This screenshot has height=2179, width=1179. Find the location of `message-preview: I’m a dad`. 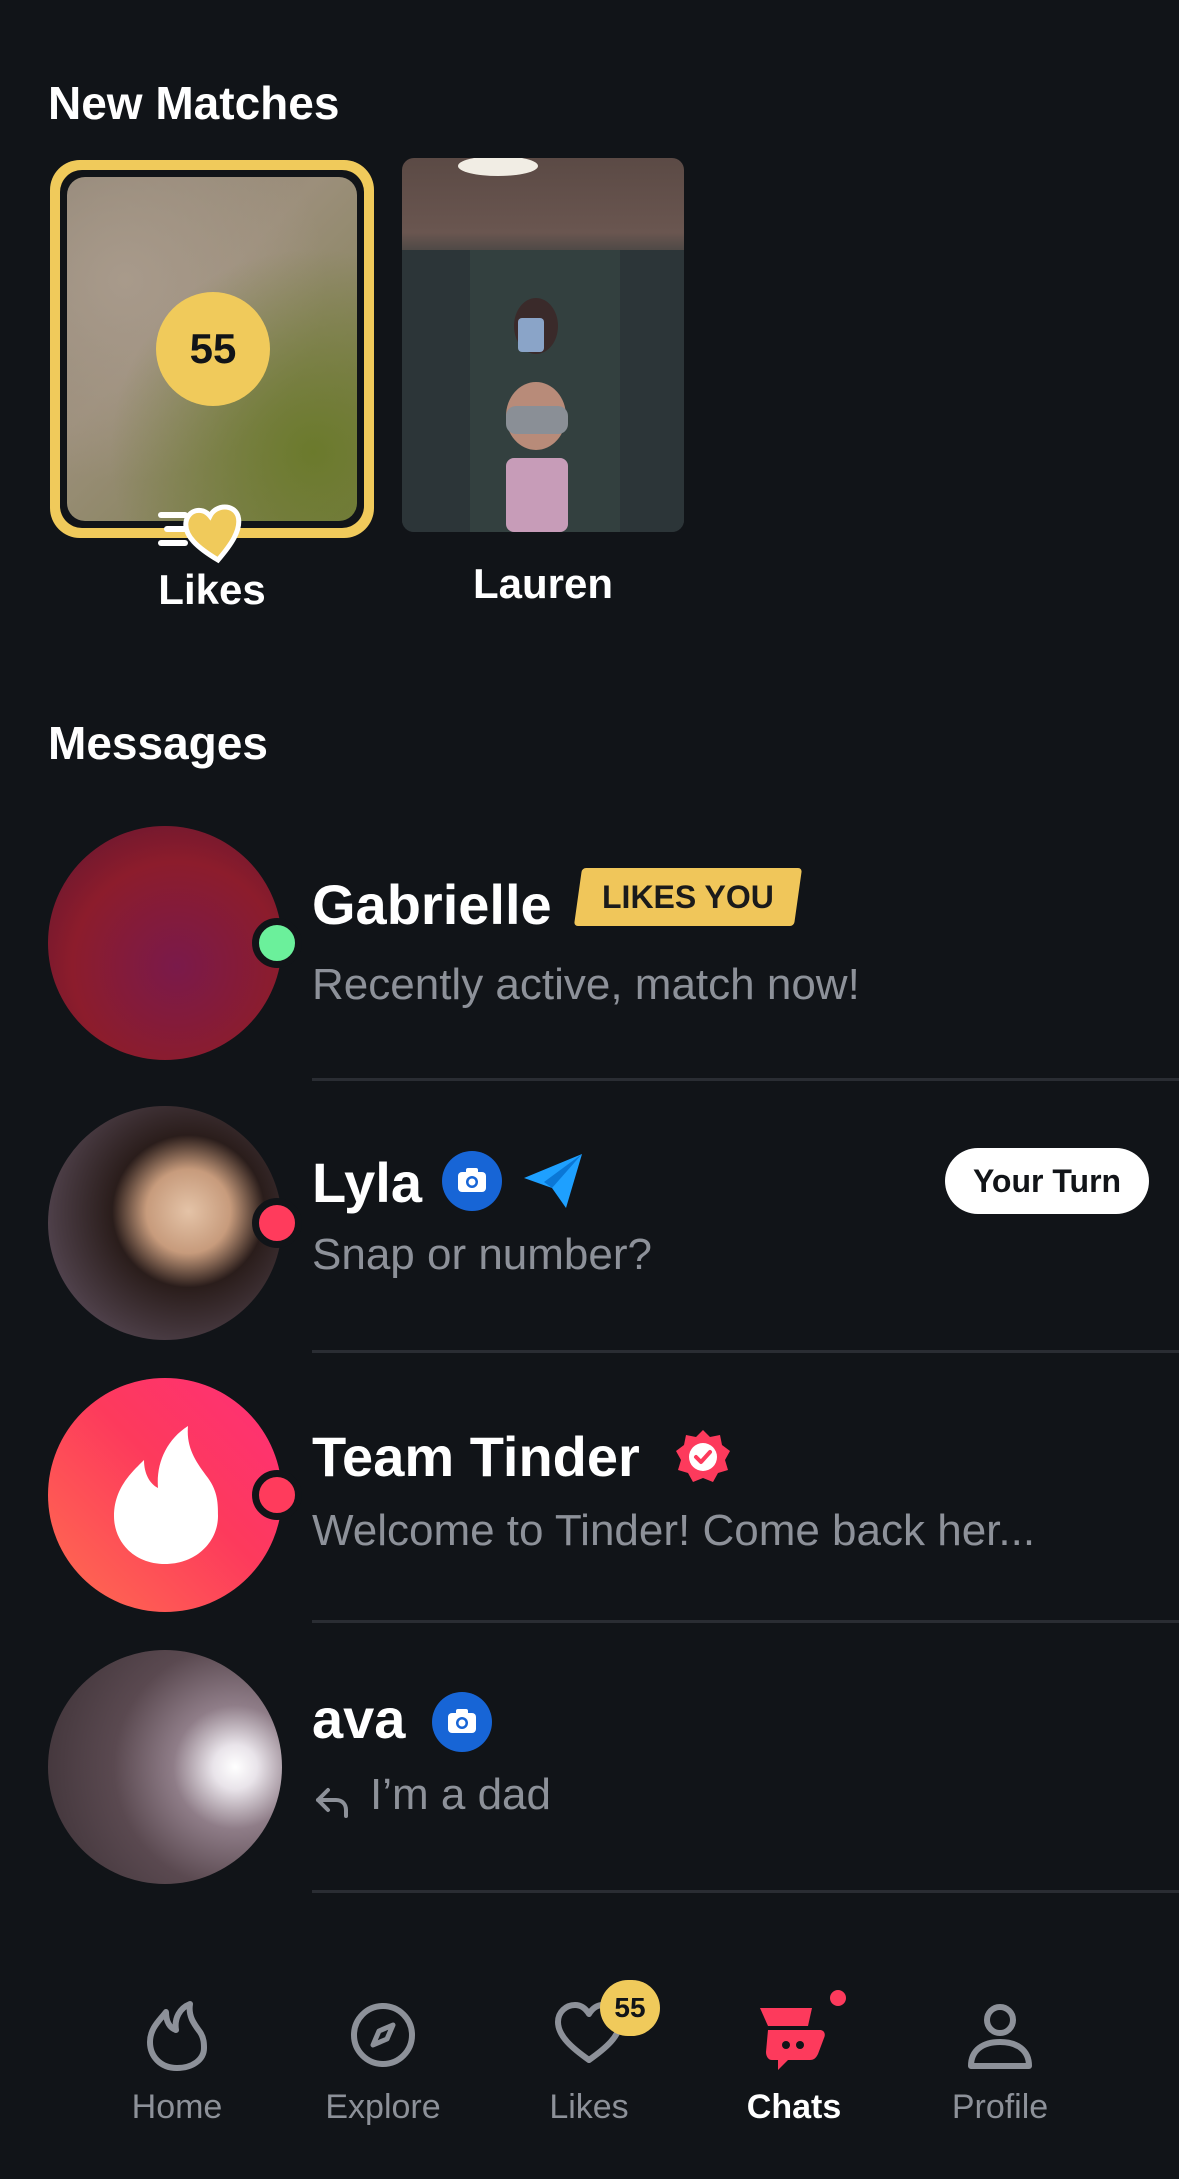

message-preview: I’m a dad is located at coordinates (460, 1794).